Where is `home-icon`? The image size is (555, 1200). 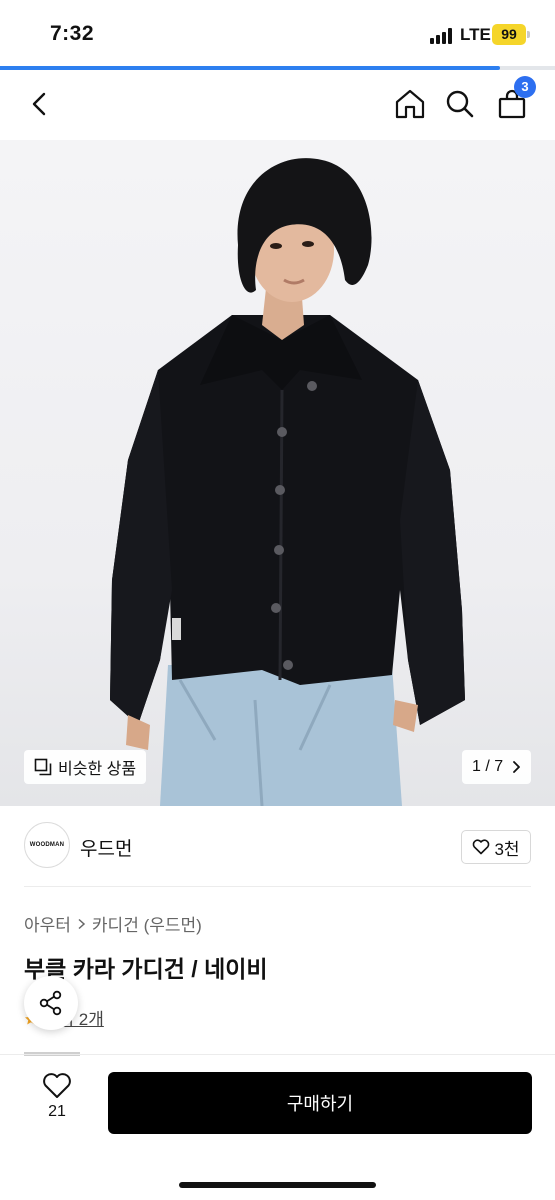 home-icon is located at coordinates (410, 104).